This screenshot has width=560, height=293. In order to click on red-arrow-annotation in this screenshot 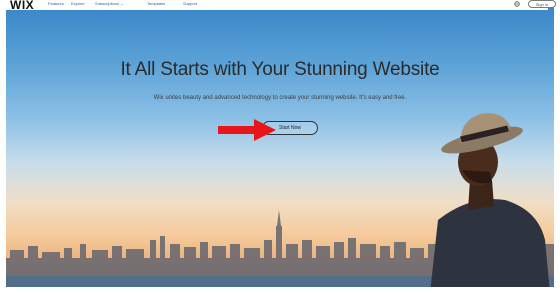, I will do `click(247, 130)`.